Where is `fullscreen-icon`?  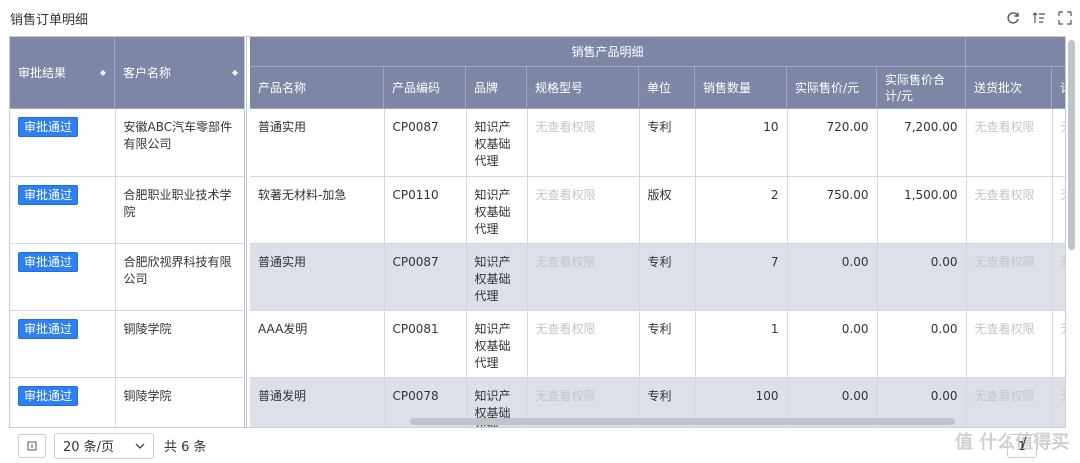
fullscreen-icon is located at coordinates (1065, 18).